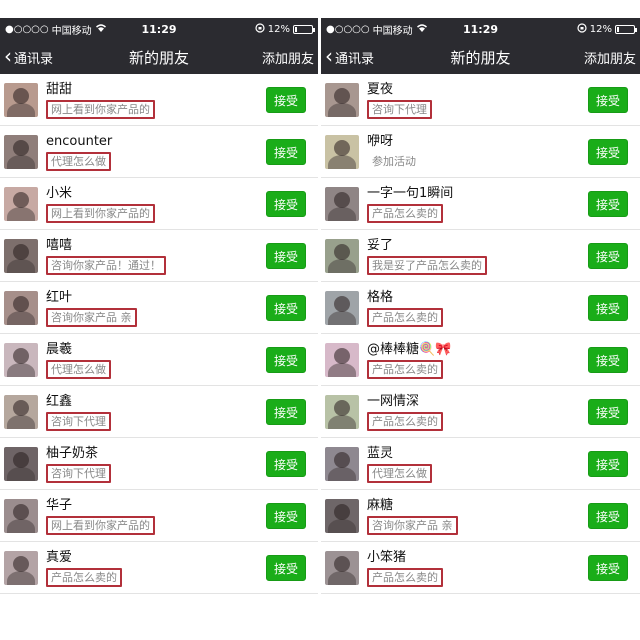 The height and width of the screenshot is (640, 640). Describe the element at coordinates (405, 568) in the screenshot. I see `request-text: 小笨猪 产品怎么卖的` at that location.